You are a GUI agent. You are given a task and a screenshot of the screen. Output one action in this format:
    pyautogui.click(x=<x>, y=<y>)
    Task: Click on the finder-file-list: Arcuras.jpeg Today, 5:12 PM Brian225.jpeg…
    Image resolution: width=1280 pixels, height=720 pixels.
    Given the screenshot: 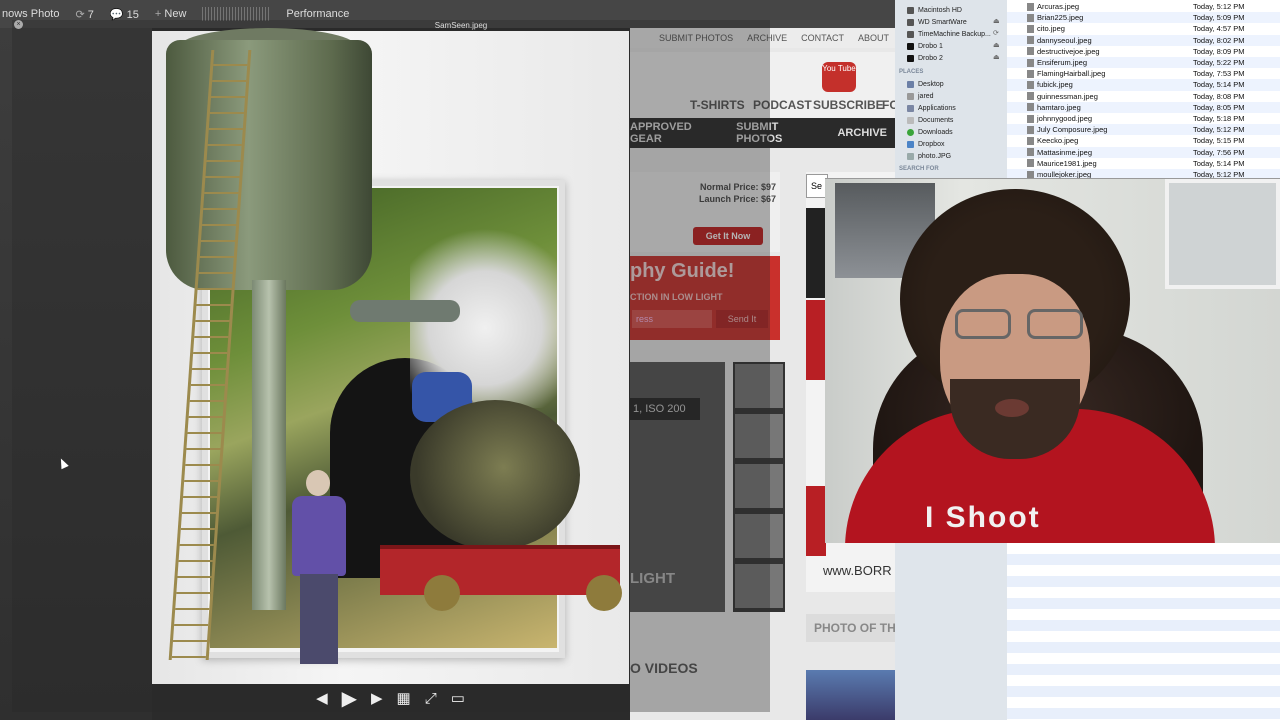 What is the action you would take?
    pyautogui.click(x=1143, y=90)
    